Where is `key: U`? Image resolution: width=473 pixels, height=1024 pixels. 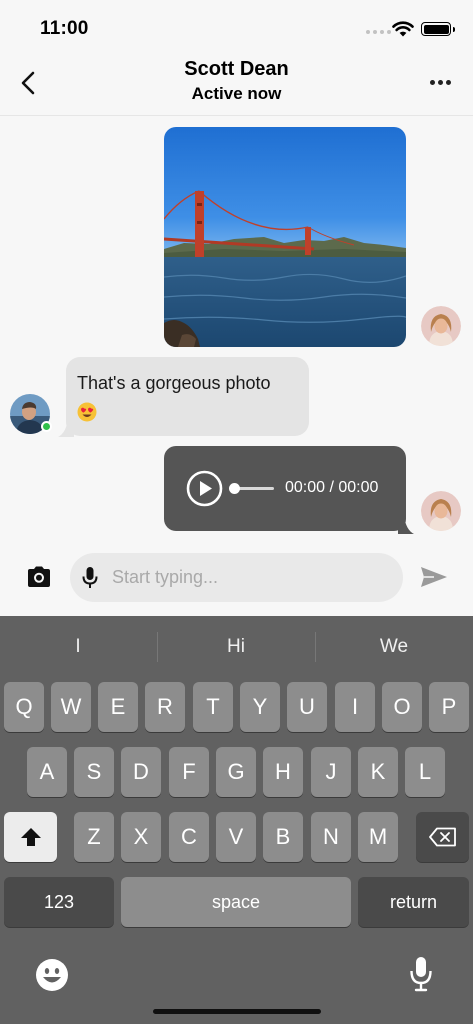 key: U is located at coordinates (307, 707).